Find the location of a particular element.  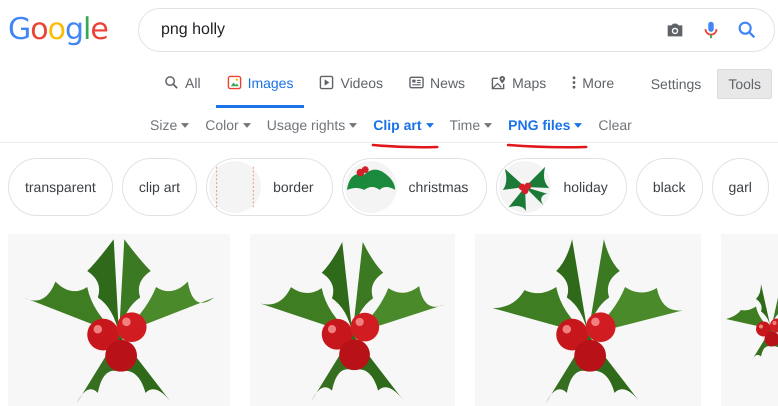

nav-tab: Images is located at coordinates (260, 84).